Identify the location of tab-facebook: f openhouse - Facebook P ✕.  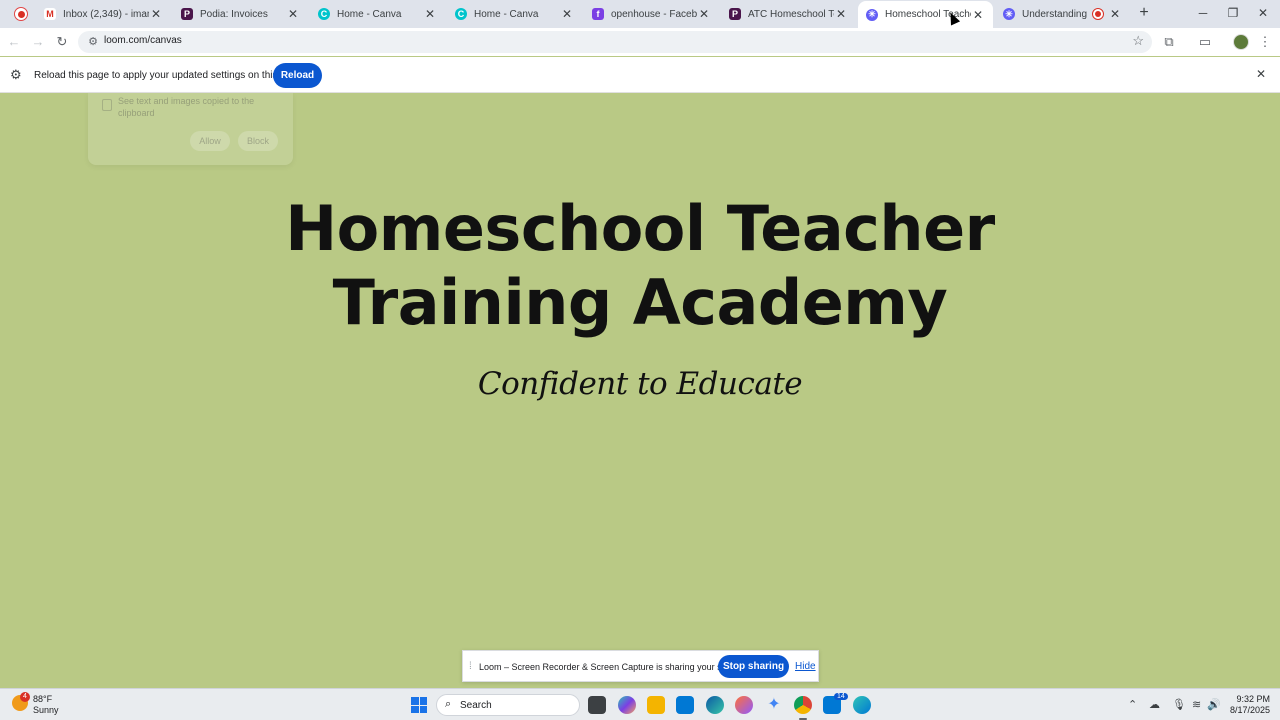
(651, 14).